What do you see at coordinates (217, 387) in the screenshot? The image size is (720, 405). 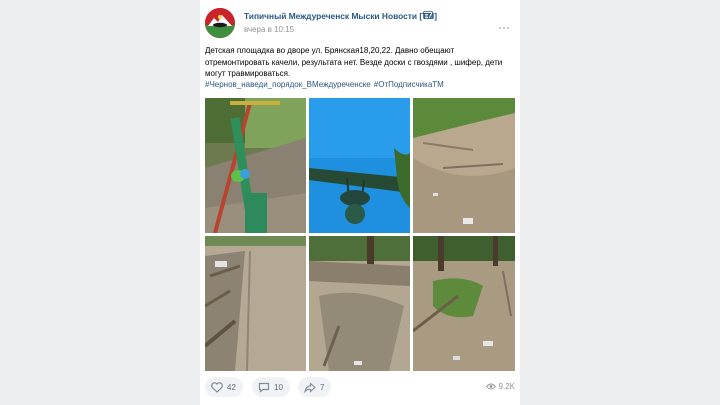 I see `heart-icon` at bounding box center [217, 387].